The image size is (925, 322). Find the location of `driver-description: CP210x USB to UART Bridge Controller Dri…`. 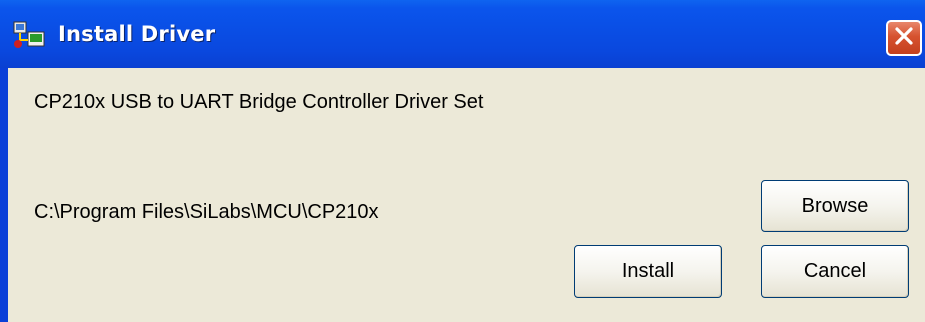

driver-description: CP210x USB to UART Bridge Controller Dri… is located at coordinates (259, 102).